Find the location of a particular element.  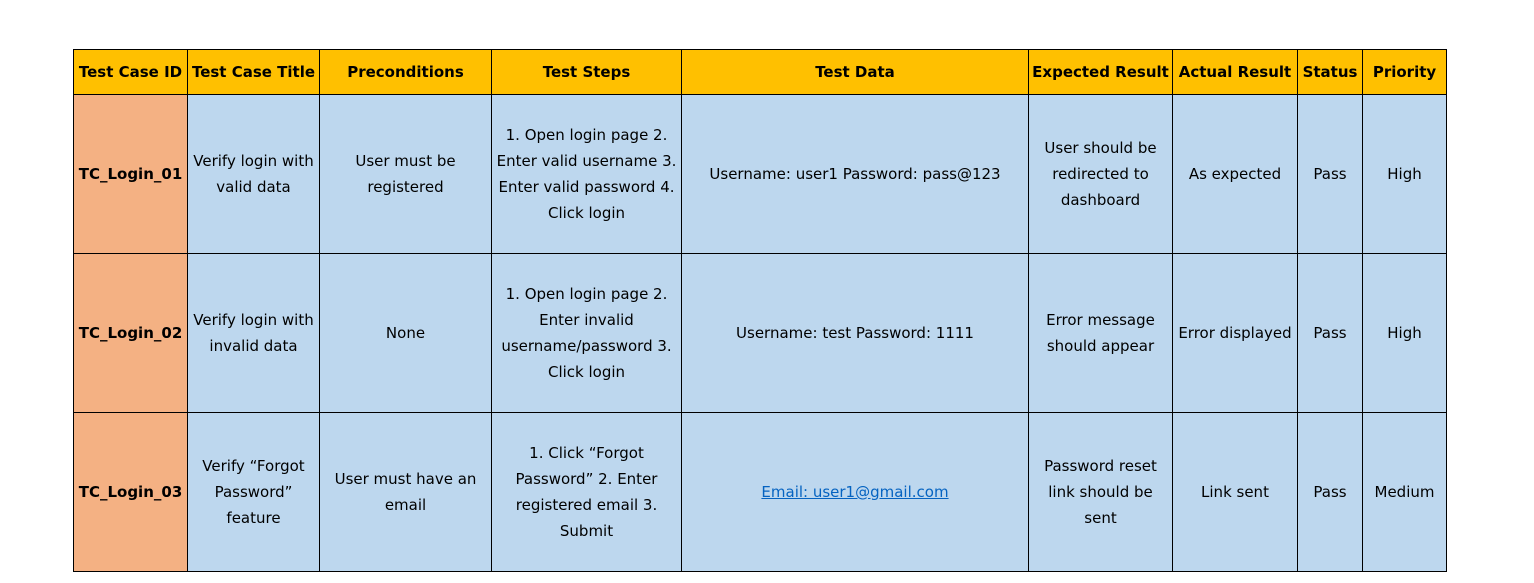

cell-preconditions: User must have an email is located at coordinates (405, 492).